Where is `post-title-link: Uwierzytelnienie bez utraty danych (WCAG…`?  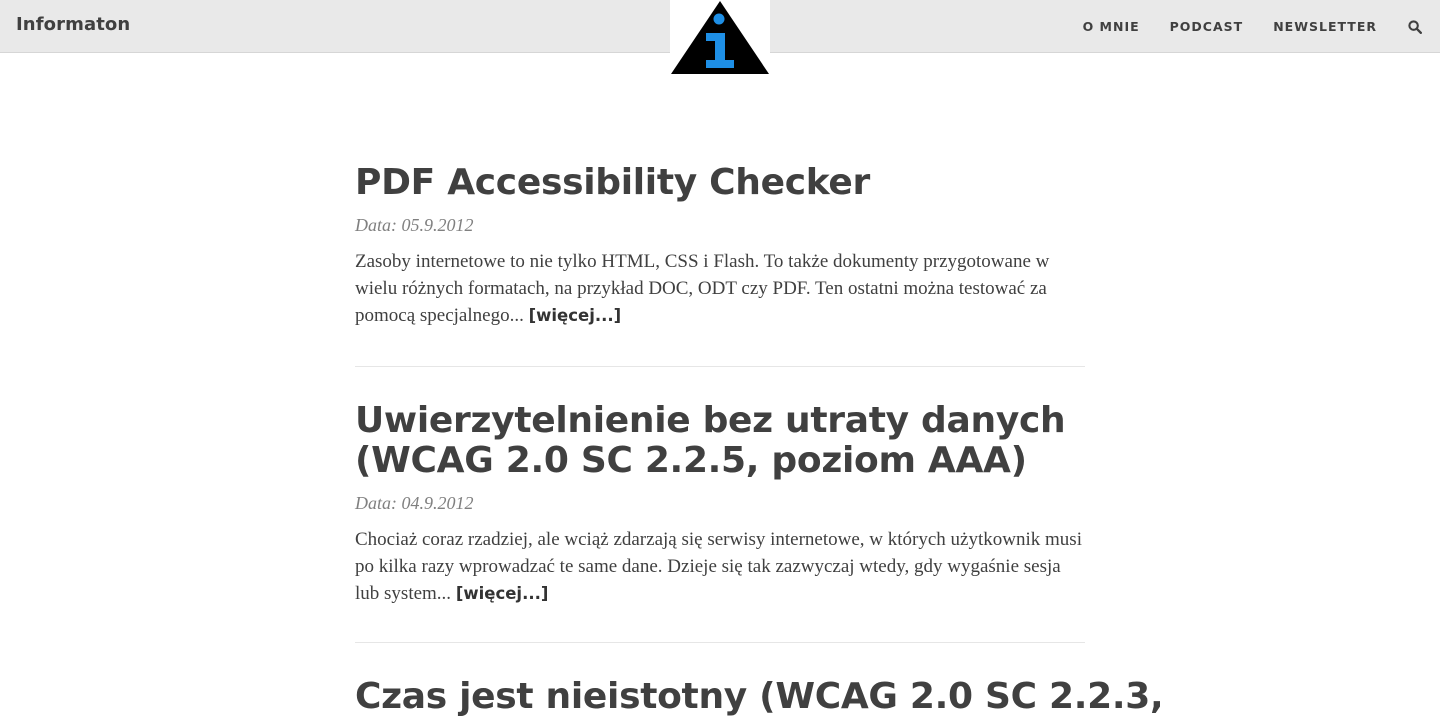
post-title-link: Uwierzytelnienie bez utraty danych (WCAG… is located at coordinates (720, 441).